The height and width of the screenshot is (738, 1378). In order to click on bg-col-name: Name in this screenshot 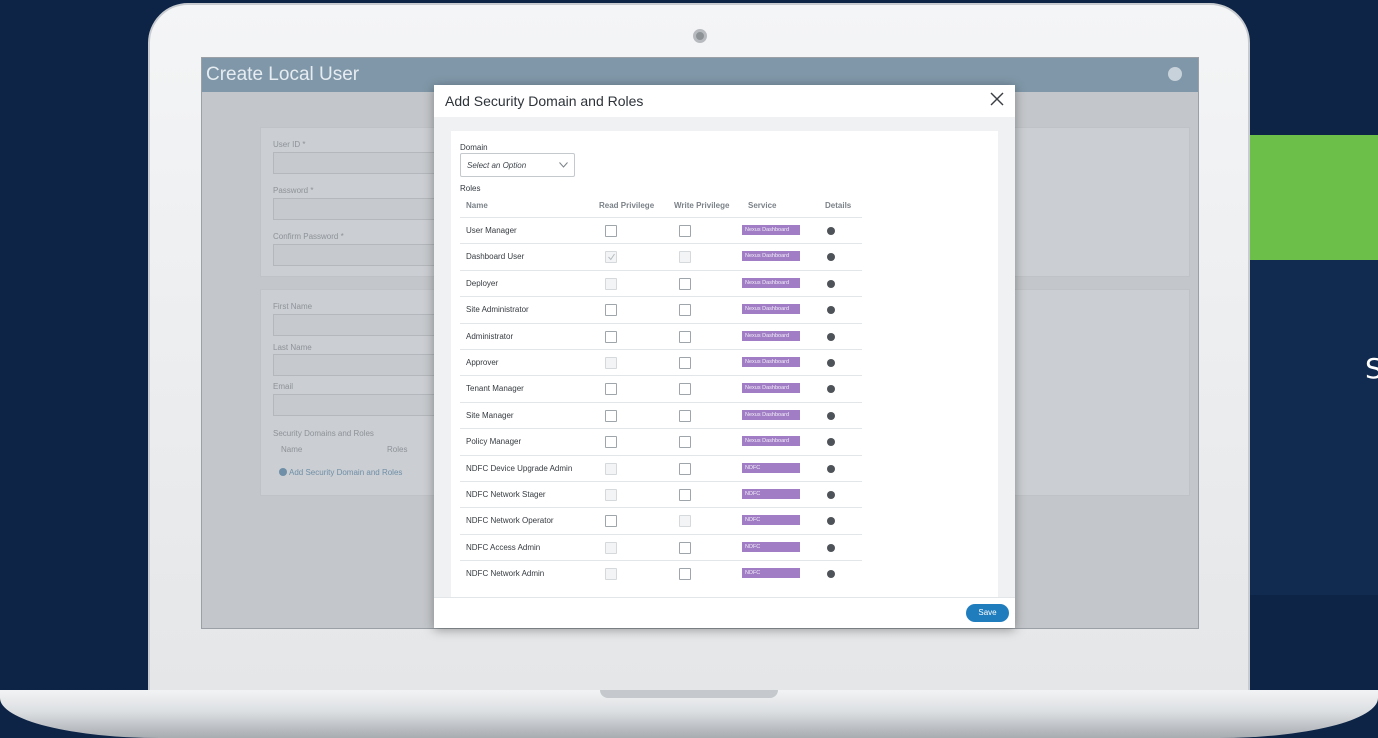, I will do `click(292, 449)`.